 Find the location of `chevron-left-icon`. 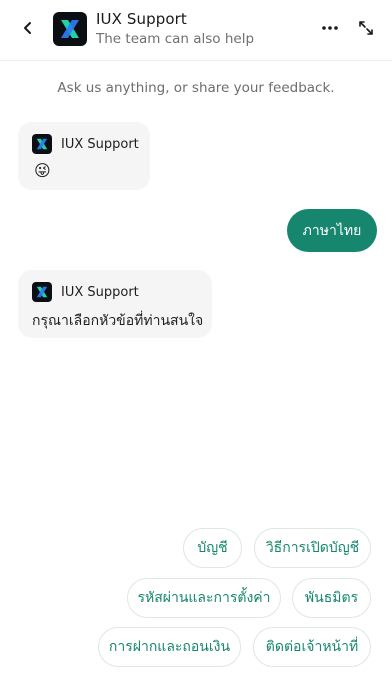

chevron-left-icon is located at coordinates (27, 28).